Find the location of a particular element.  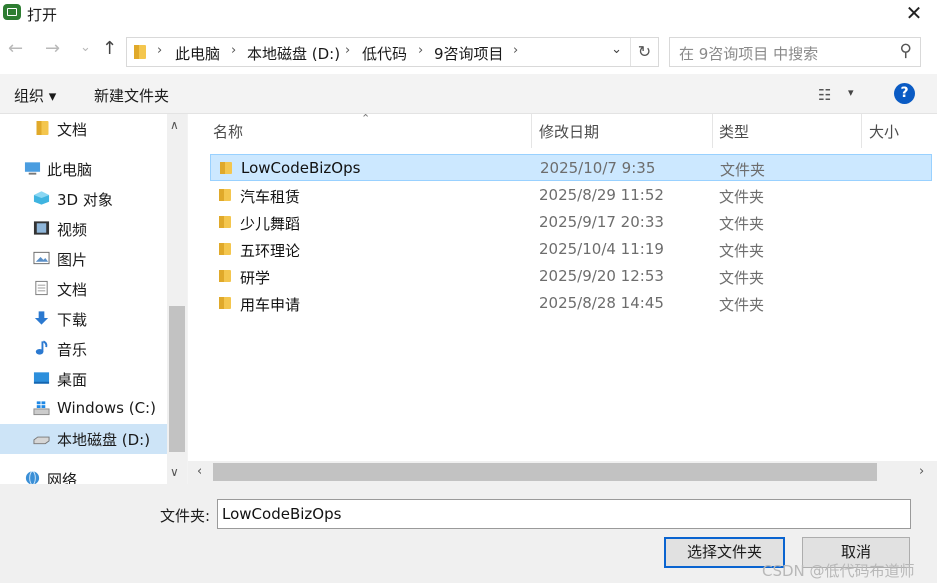

close-button: ✕ is located at coordinates (914, 14).